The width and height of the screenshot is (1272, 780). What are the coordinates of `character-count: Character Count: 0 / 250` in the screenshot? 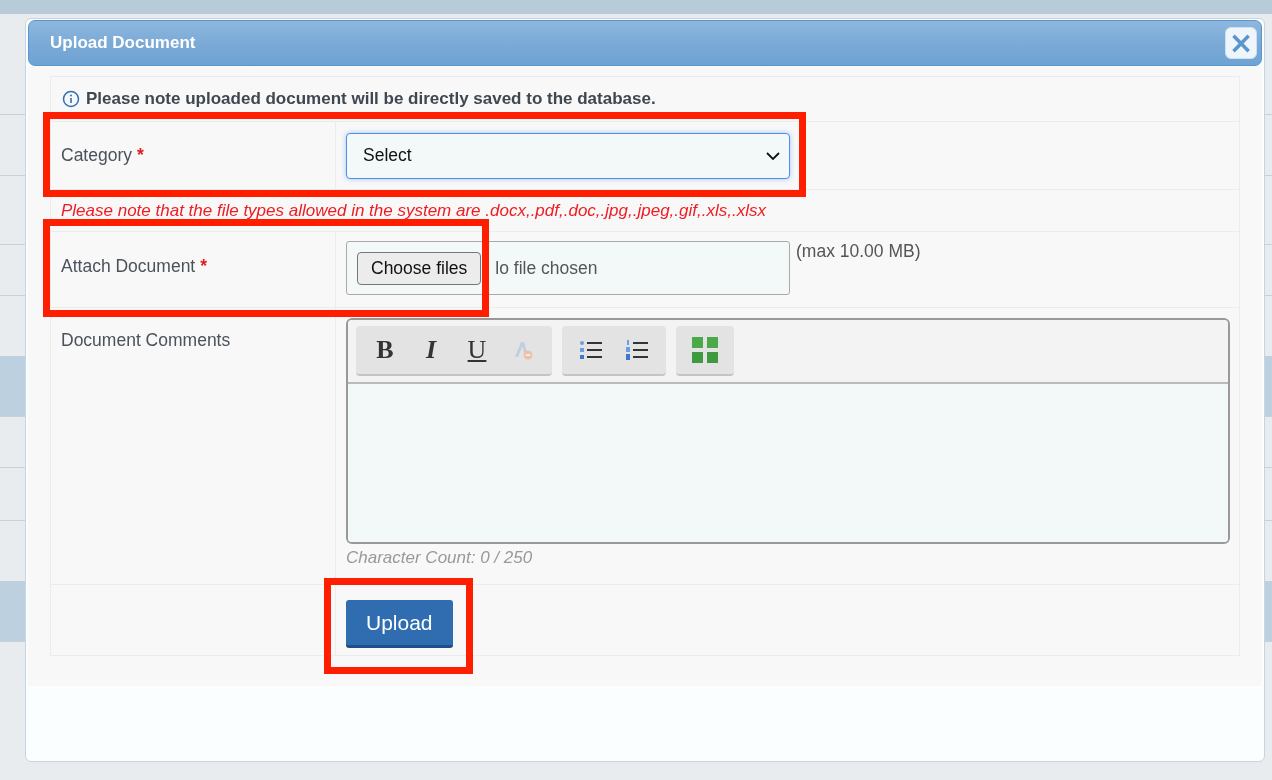 It's located at (439, 558).